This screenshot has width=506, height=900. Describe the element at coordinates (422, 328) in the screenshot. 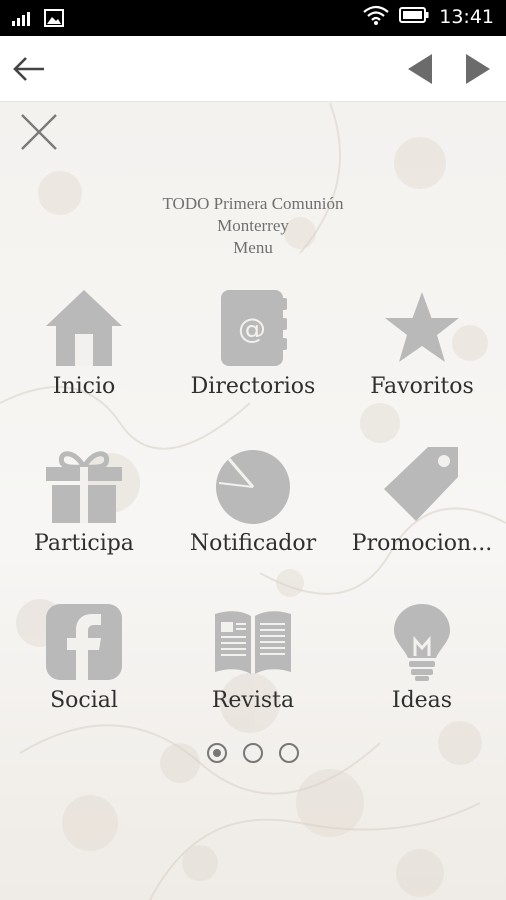

I see `star-icon` at that location.